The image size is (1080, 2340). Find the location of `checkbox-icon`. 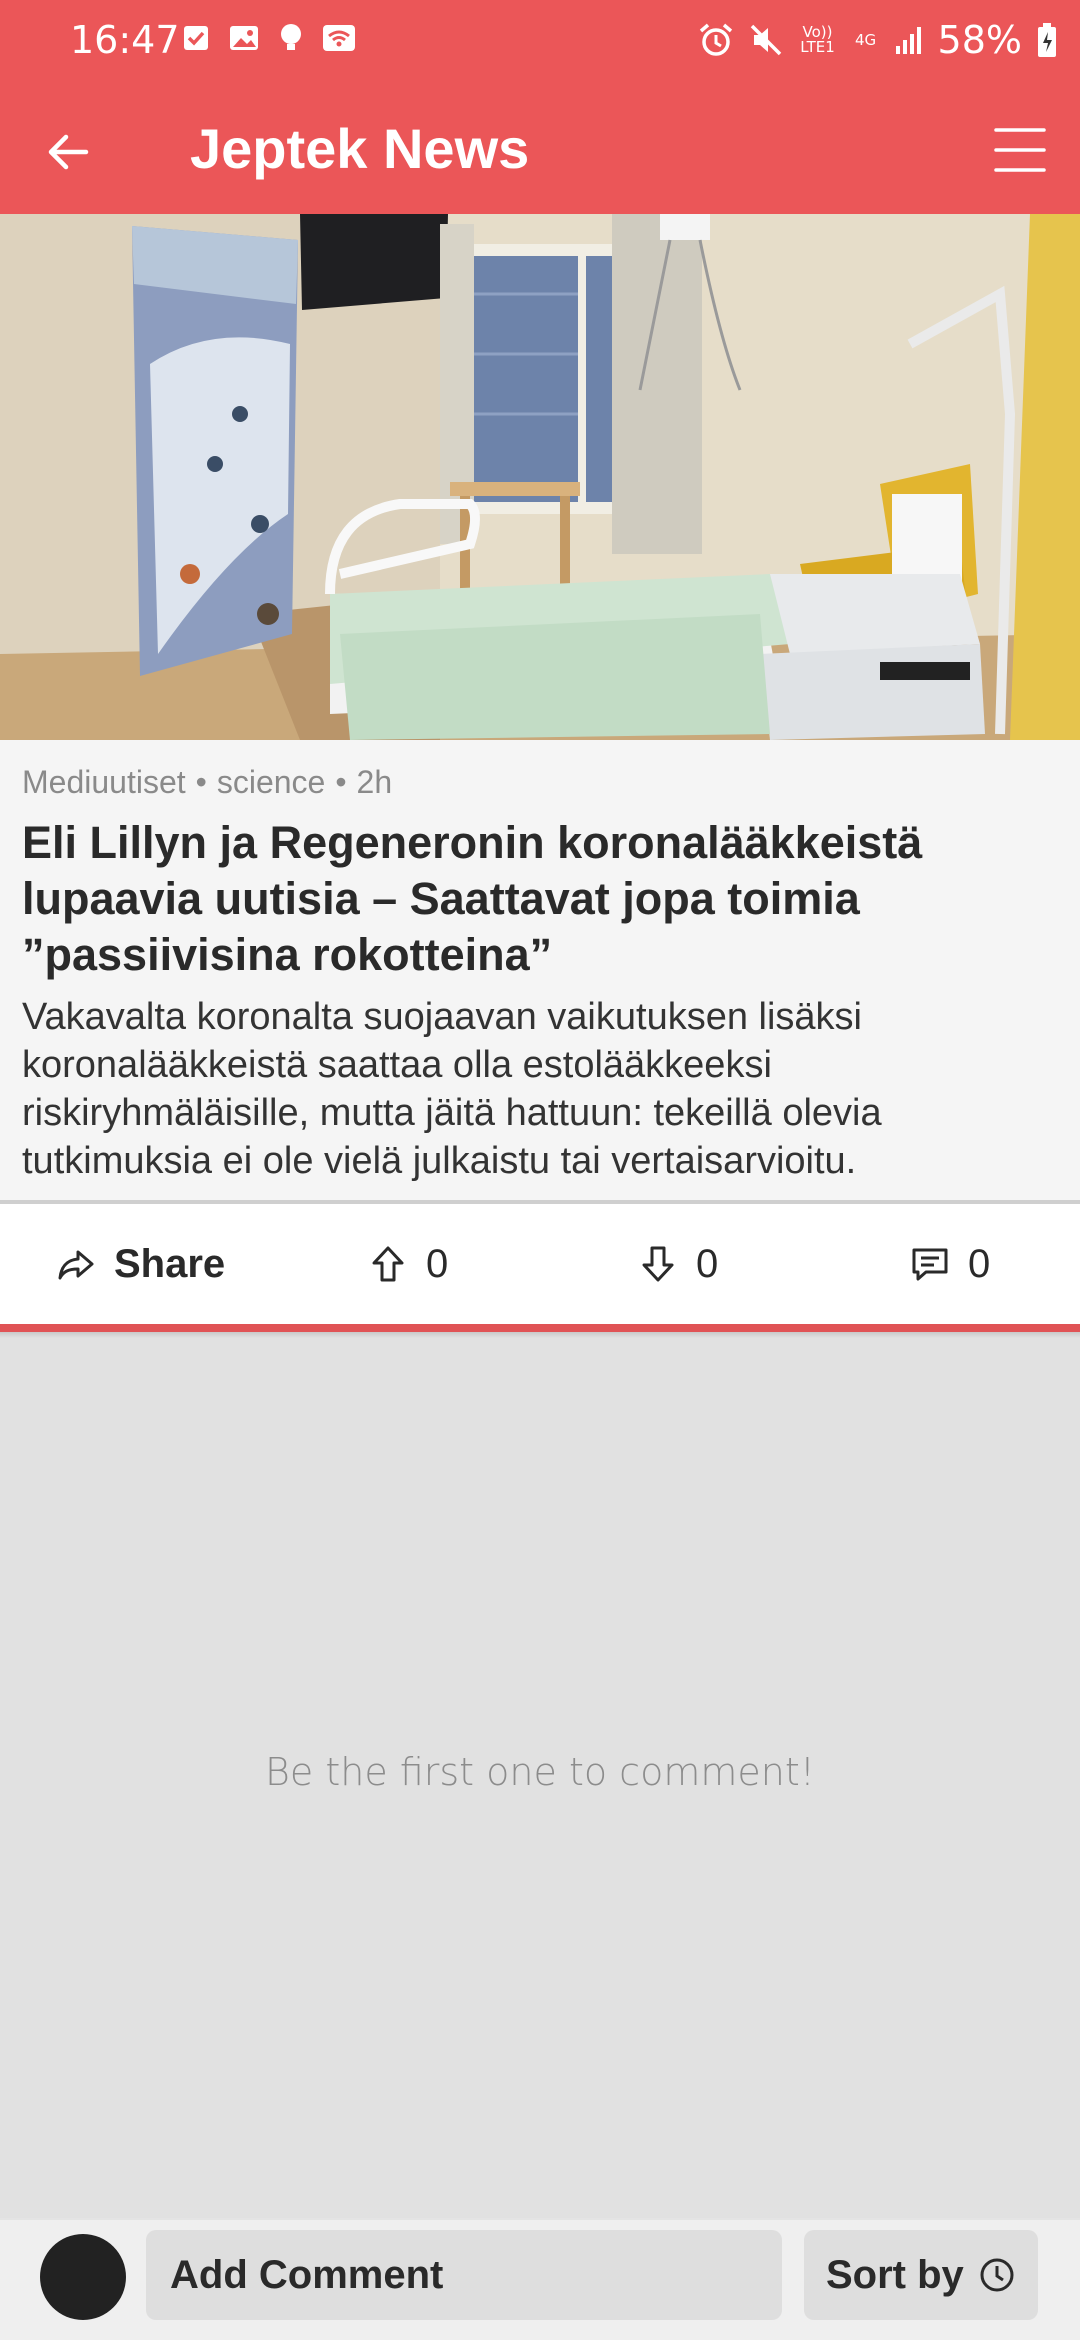

checkbox-icon is located at coordinates (196, 38).